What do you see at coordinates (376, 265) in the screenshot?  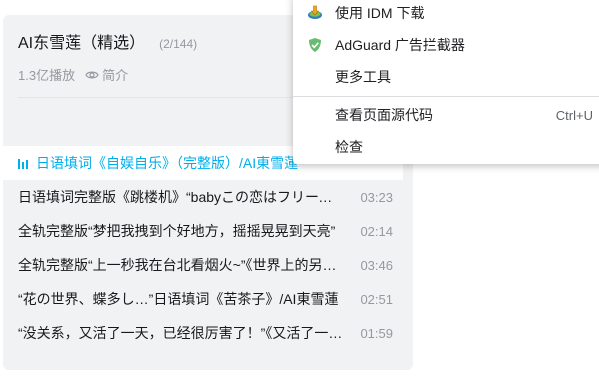 I see `list-item-duration: 03:46` at bounding box center [376, 265].